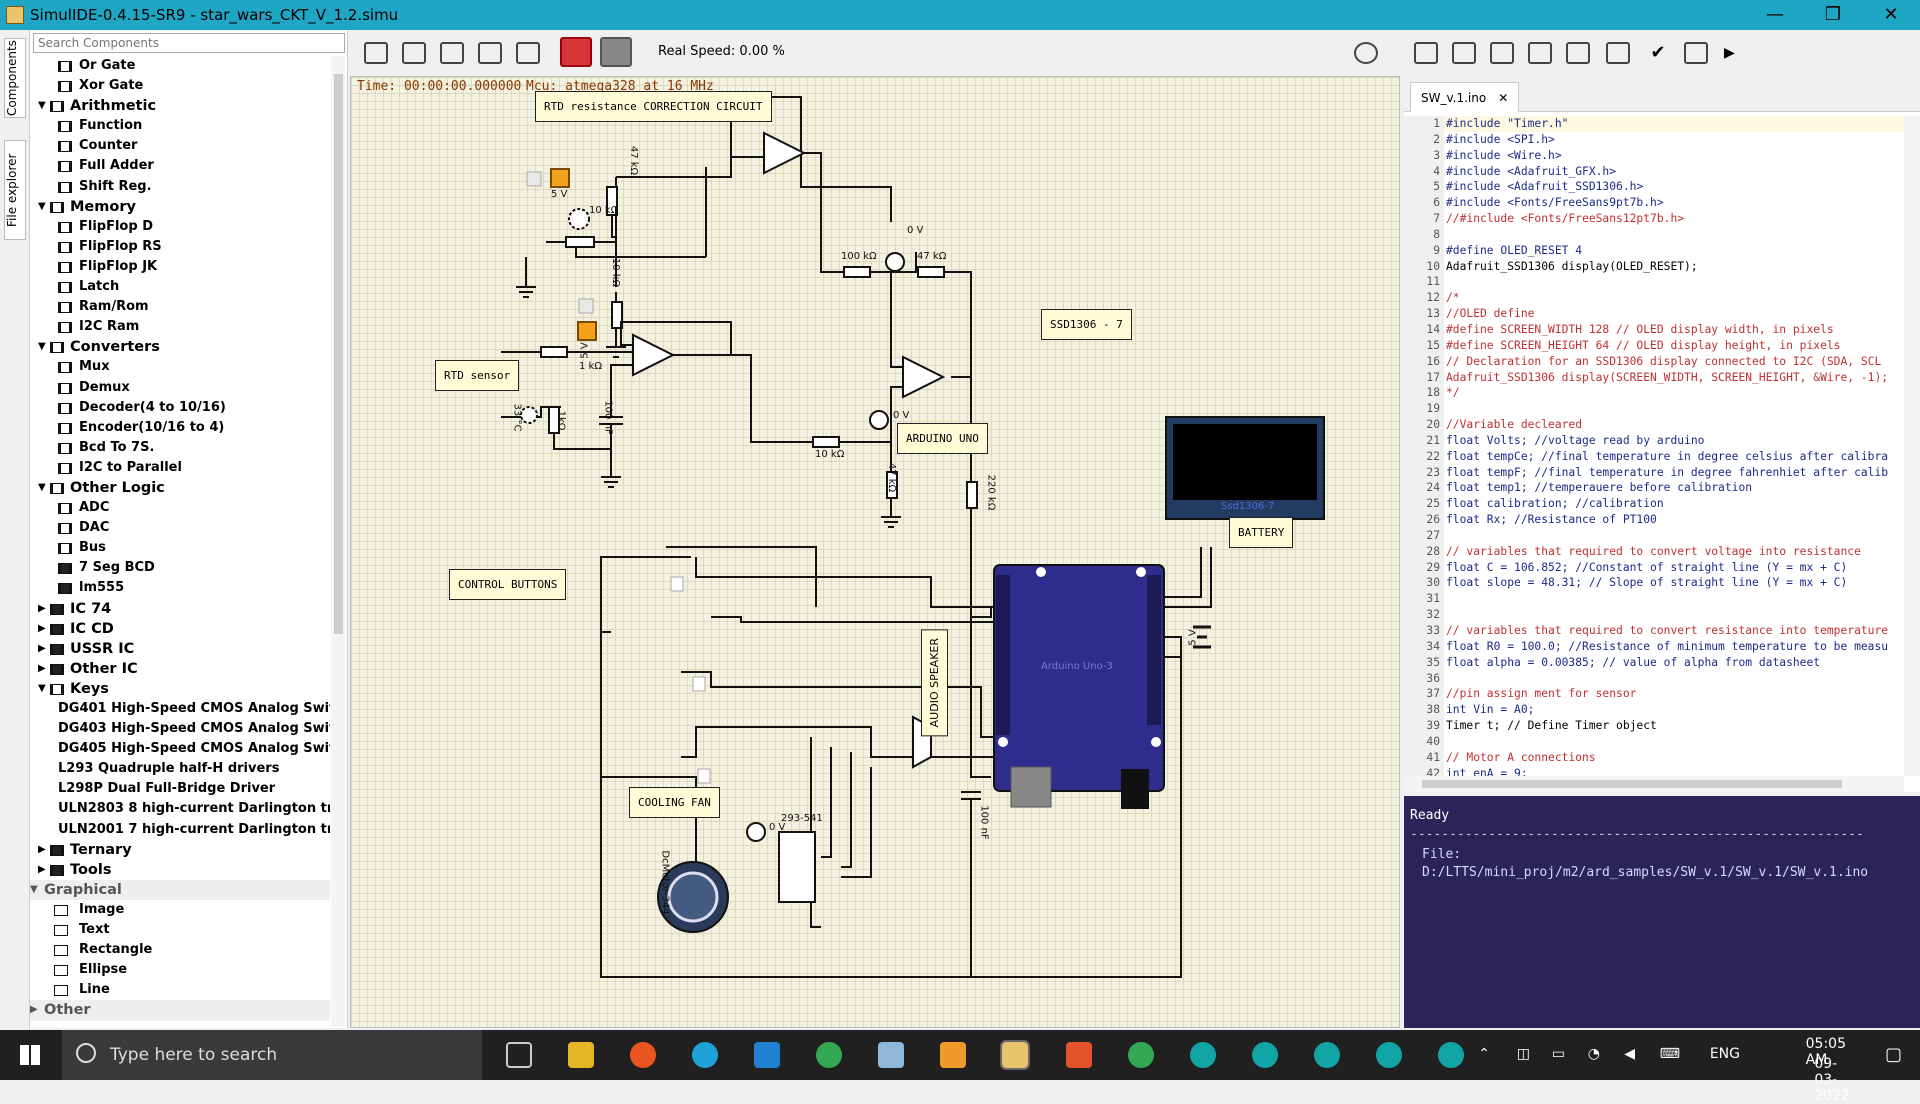 This screenshot has width=1920, height=1104. What do you see at coordinates (767, 1055) in the screenshot?
I see `vscode-icon` at bounding box center [767, 1055].